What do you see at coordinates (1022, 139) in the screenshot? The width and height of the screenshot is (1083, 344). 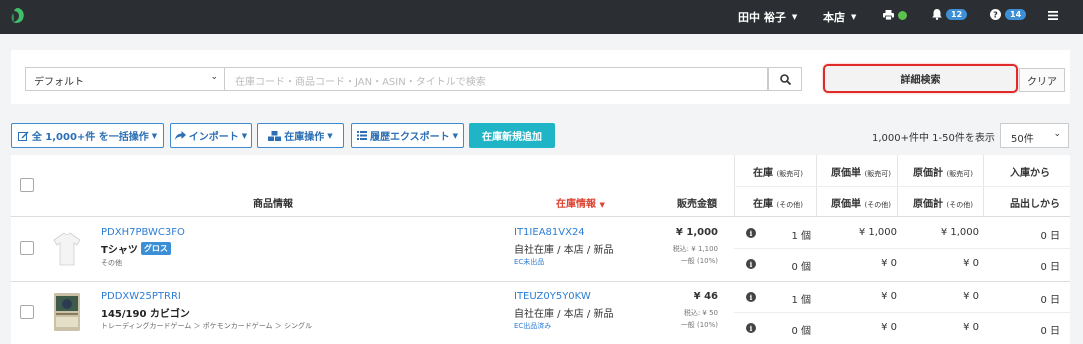 I see `per-page-value: 50件` at bounding box center [1022, 139].